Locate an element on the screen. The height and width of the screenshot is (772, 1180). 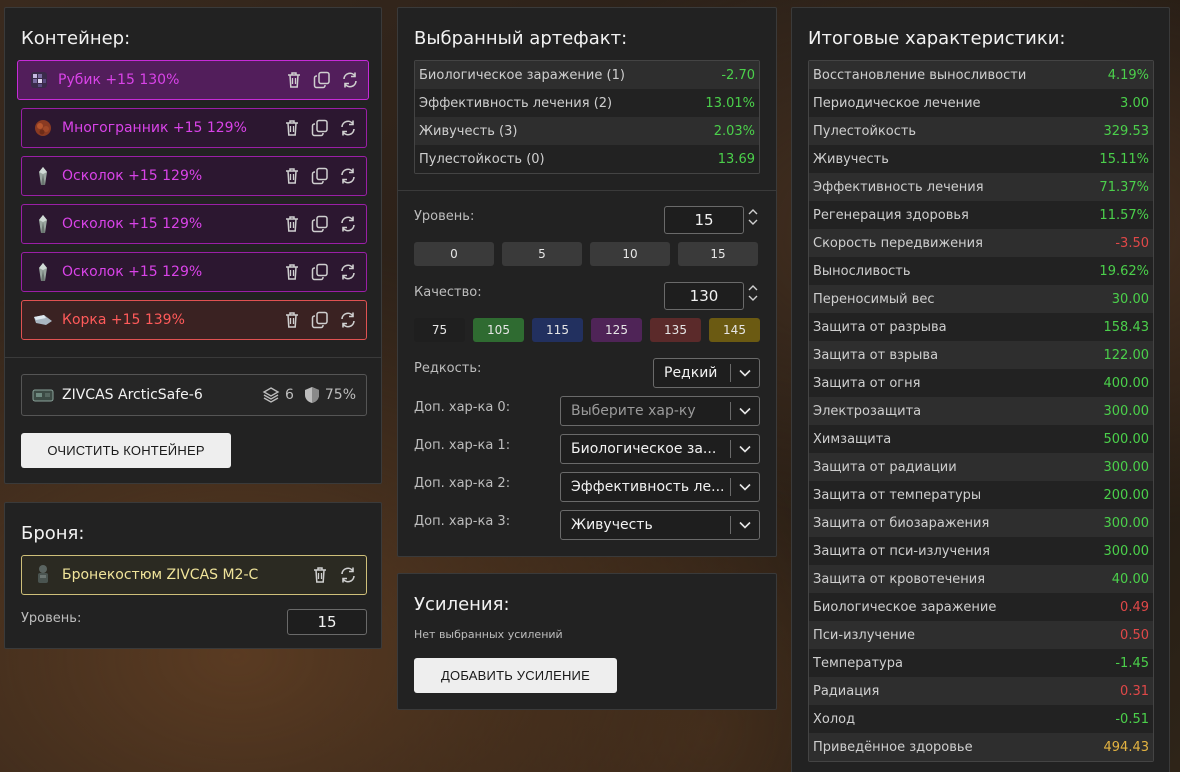
quality-spinner is located at coordinates (753, 293).